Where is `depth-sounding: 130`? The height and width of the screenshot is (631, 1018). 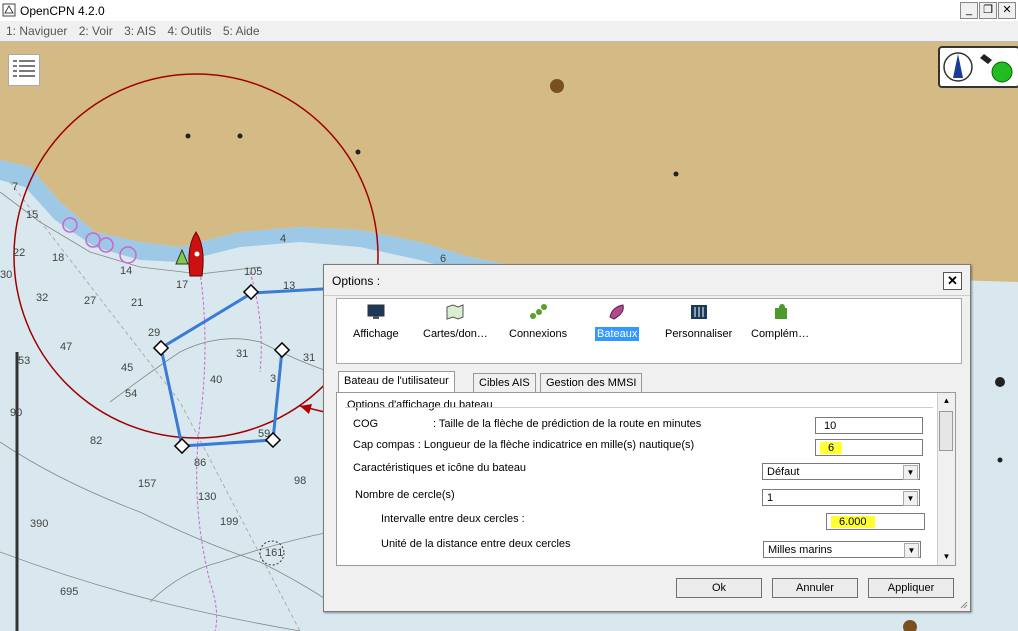
depth-sounding: 130 is located at coordinates (207, 497).